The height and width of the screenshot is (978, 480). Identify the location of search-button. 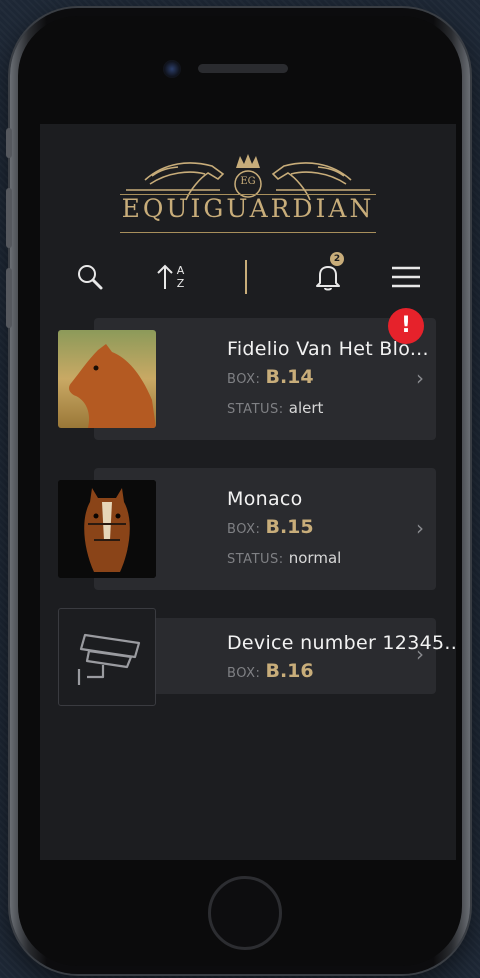
(90, 277).